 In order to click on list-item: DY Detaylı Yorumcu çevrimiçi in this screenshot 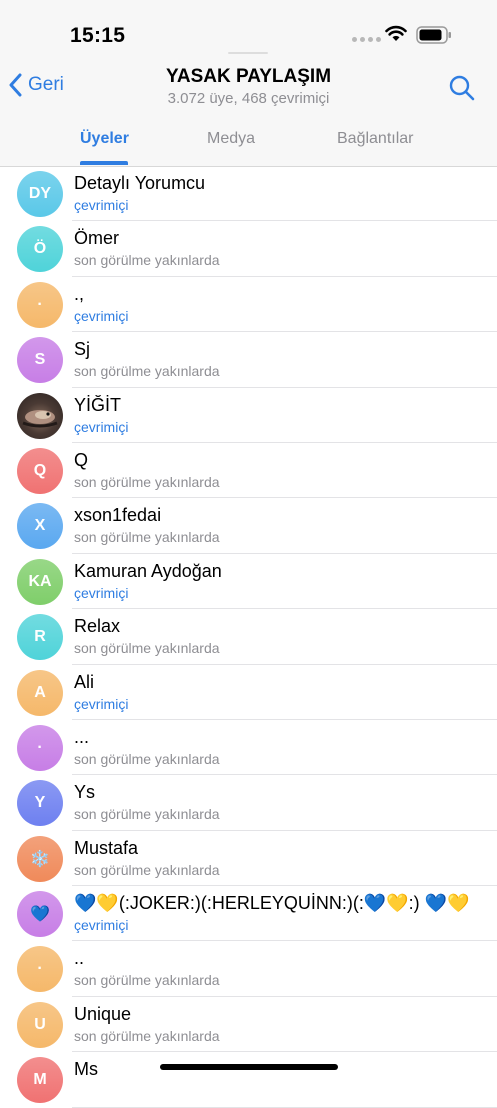, I will do `click(248, 194)`.